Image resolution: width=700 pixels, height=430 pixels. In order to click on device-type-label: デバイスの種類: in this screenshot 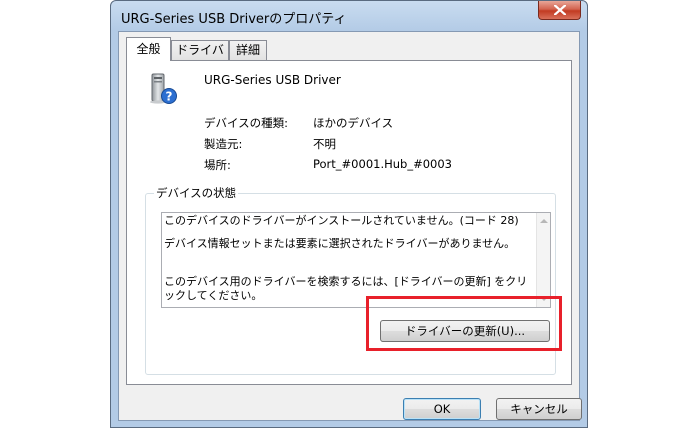, I will do `click(246, 123)`.